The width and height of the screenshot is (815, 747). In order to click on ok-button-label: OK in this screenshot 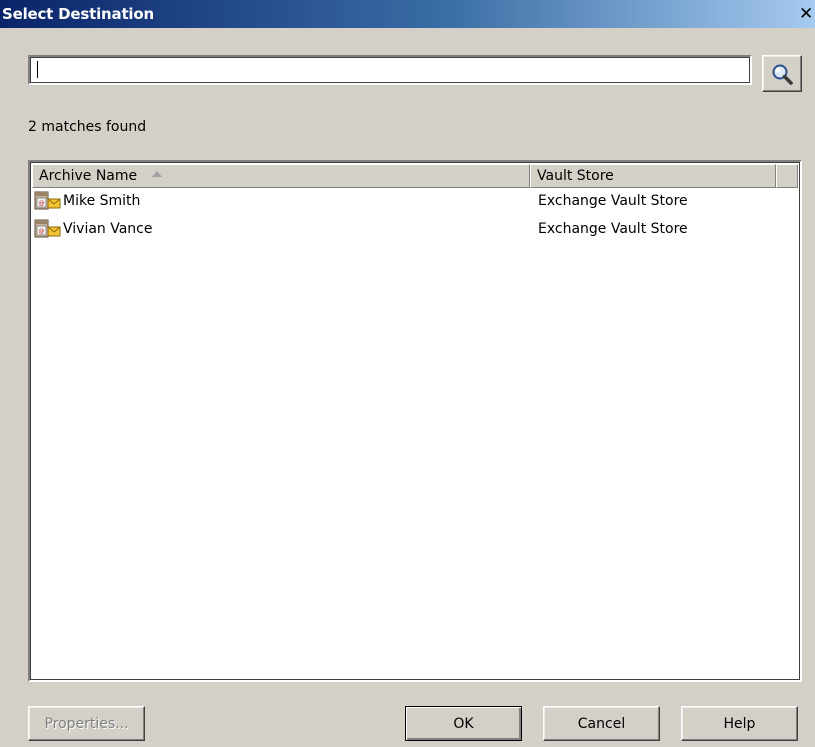, I will do `click(463, 723)`.